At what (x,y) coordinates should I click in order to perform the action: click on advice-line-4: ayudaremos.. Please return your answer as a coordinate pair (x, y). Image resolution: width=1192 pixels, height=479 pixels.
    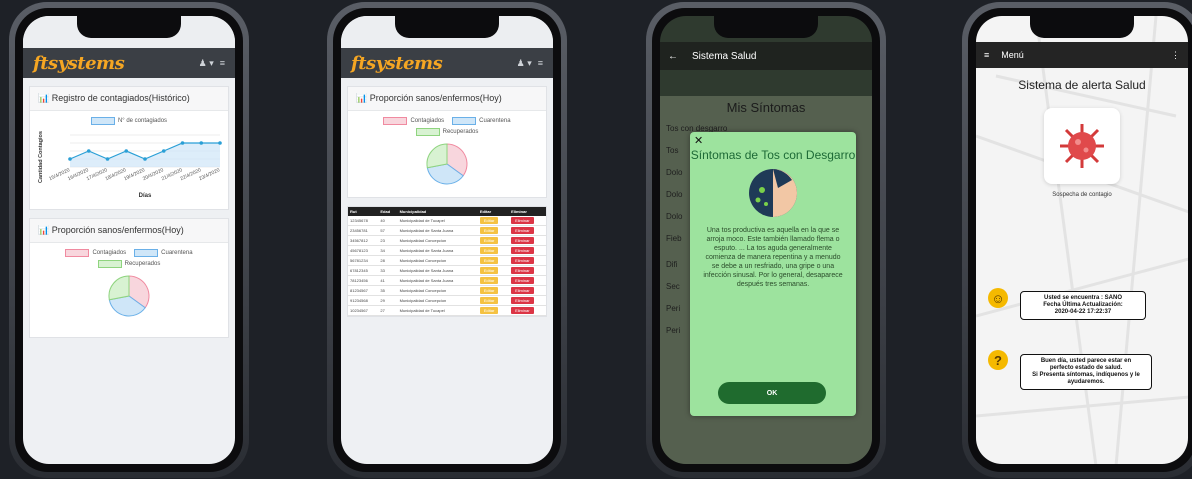
    Looking at the image, I should click on (1086, 382).